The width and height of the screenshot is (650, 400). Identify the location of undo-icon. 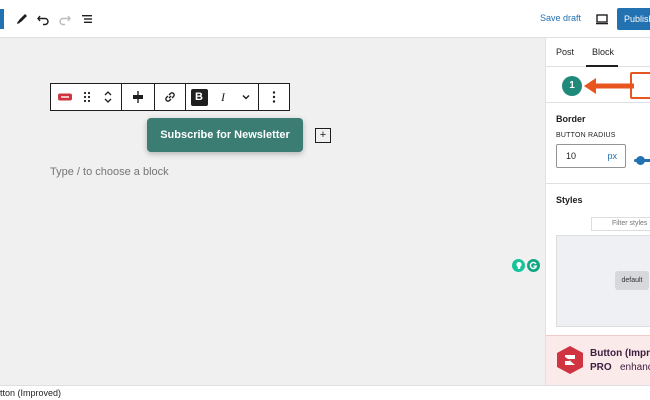
(43, 19).